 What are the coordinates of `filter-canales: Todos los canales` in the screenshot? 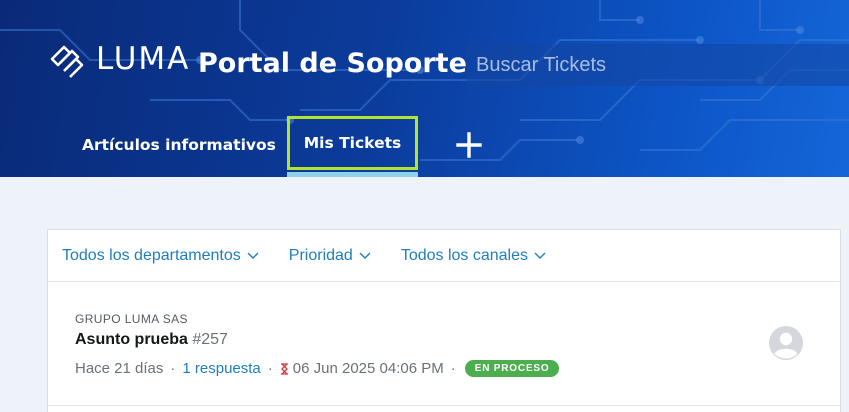 It's located at (473, 256).